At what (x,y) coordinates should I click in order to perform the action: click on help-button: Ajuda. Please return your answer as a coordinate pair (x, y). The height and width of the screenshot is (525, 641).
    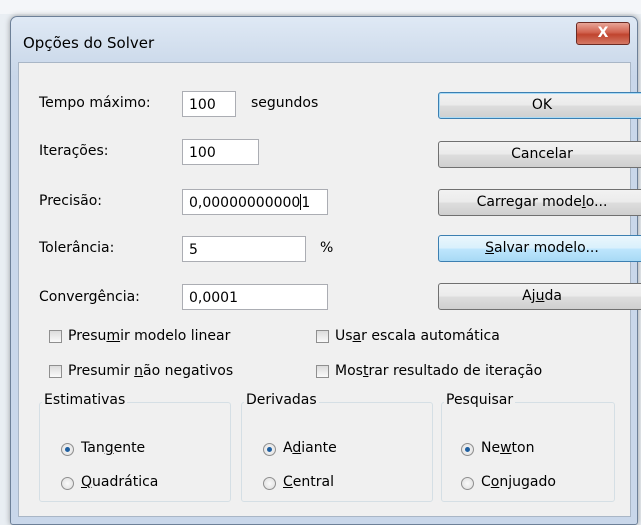
    Looking at the image, I should click on (539, 296).